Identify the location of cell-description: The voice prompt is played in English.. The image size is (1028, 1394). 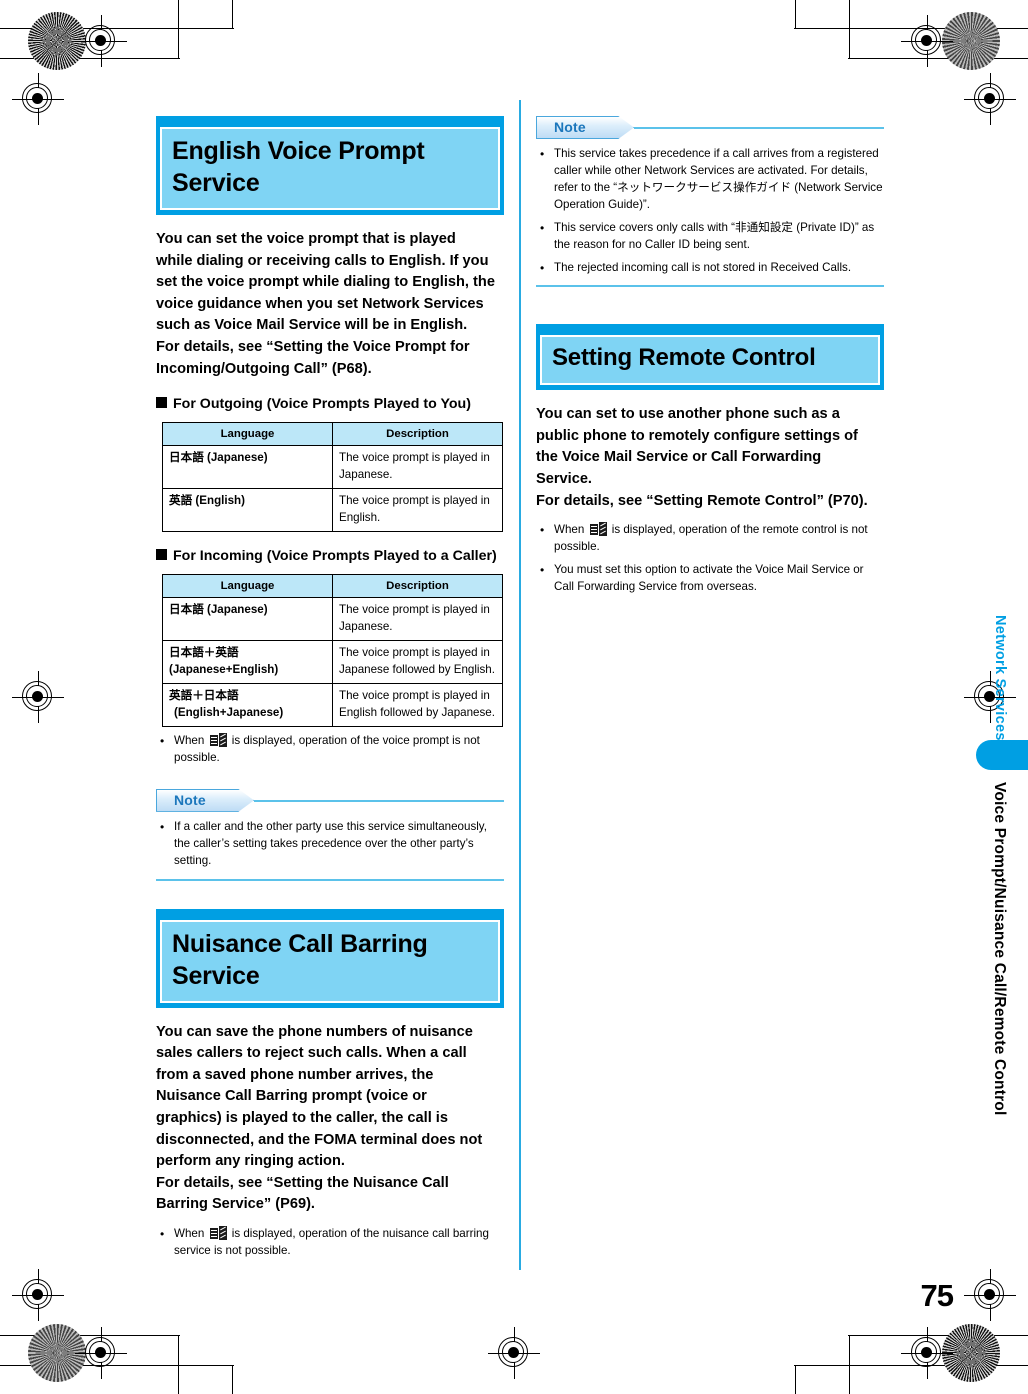
(417, 510).